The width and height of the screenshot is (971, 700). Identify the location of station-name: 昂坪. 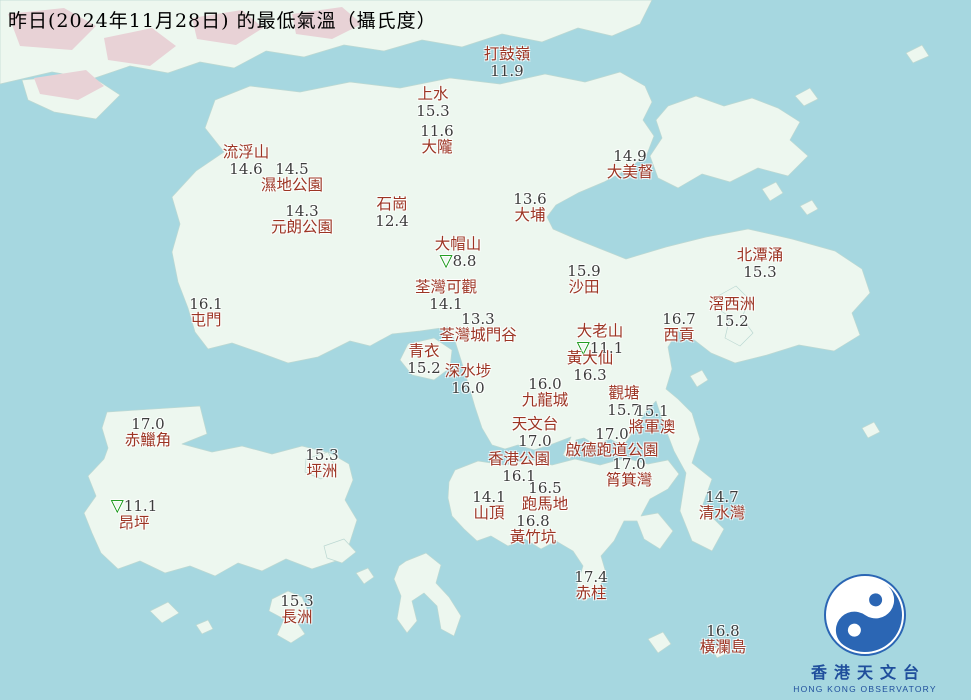
(134, 523).